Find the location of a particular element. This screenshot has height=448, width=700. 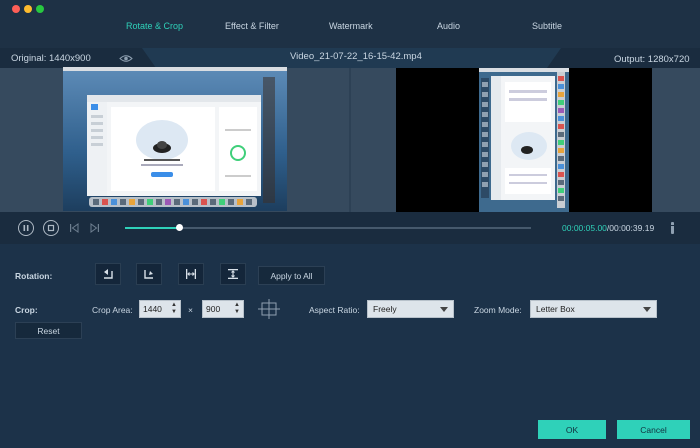

apply-to-all-button: Apply to All is located at coordinates (291, 275).